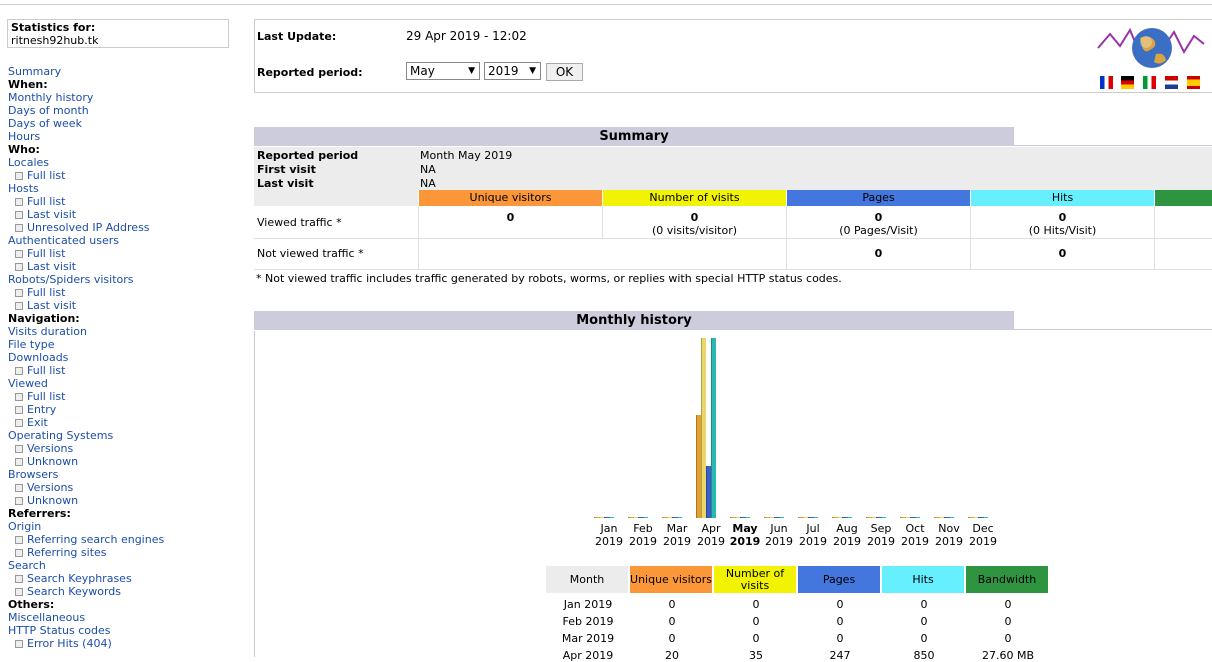  What do you see at coordinates (949, 535) in the screenshot?
I see `month-label-nov: Nov 2019` at bounding box center [949, 535].